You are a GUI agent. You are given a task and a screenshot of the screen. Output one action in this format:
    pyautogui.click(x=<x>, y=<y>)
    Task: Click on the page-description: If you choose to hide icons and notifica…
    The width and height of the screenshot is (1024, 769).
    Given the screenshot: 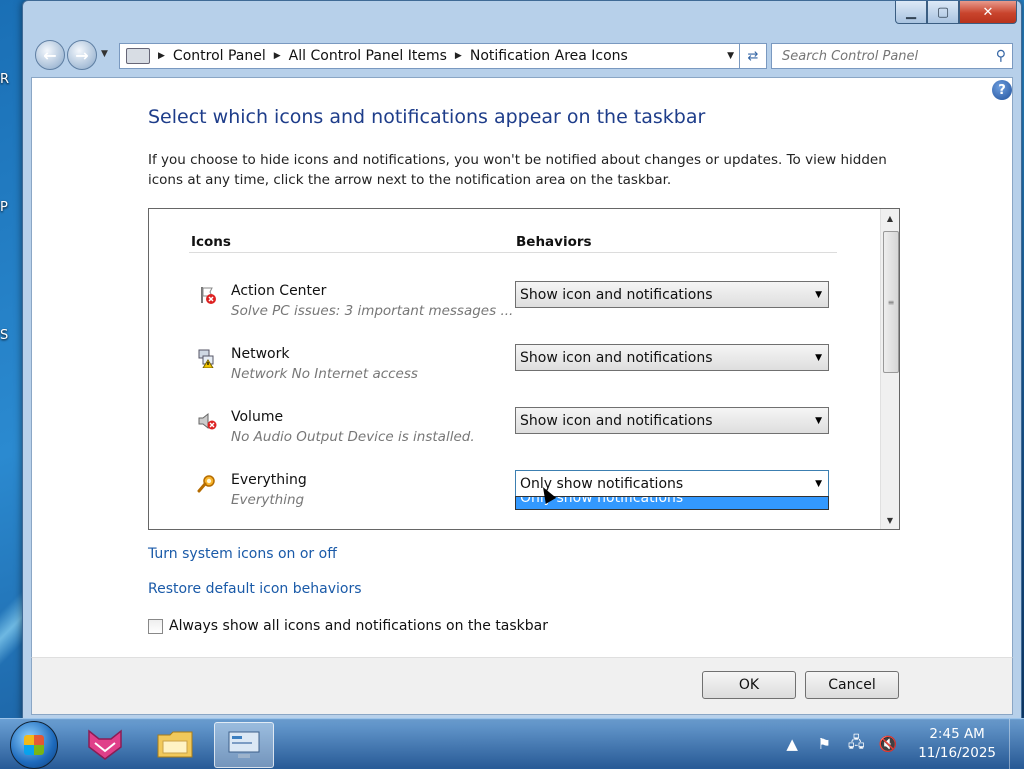 What is the action you would take?
    pyautogui.click(x=517, y=170)
    